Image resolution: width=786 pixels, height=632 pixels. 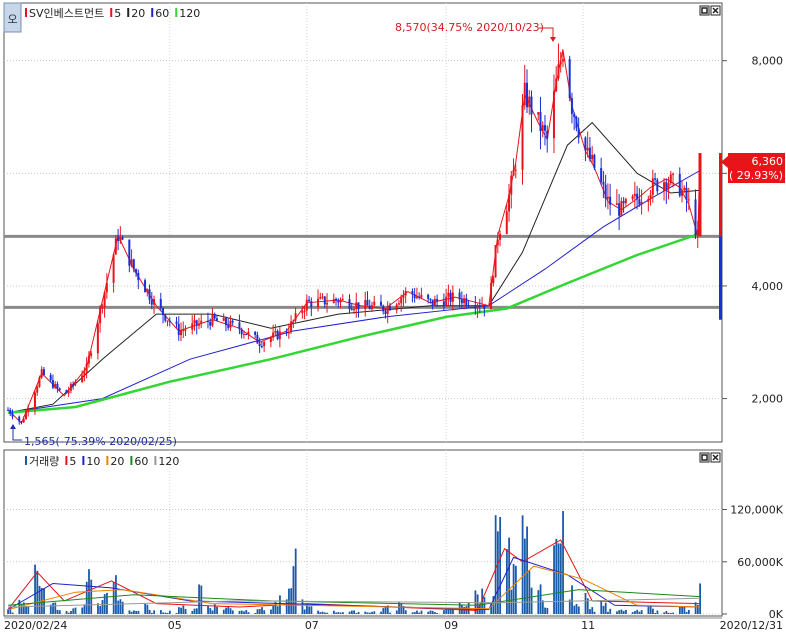 I want to click on x-tick-label: 05, so click(x=175, y=625).